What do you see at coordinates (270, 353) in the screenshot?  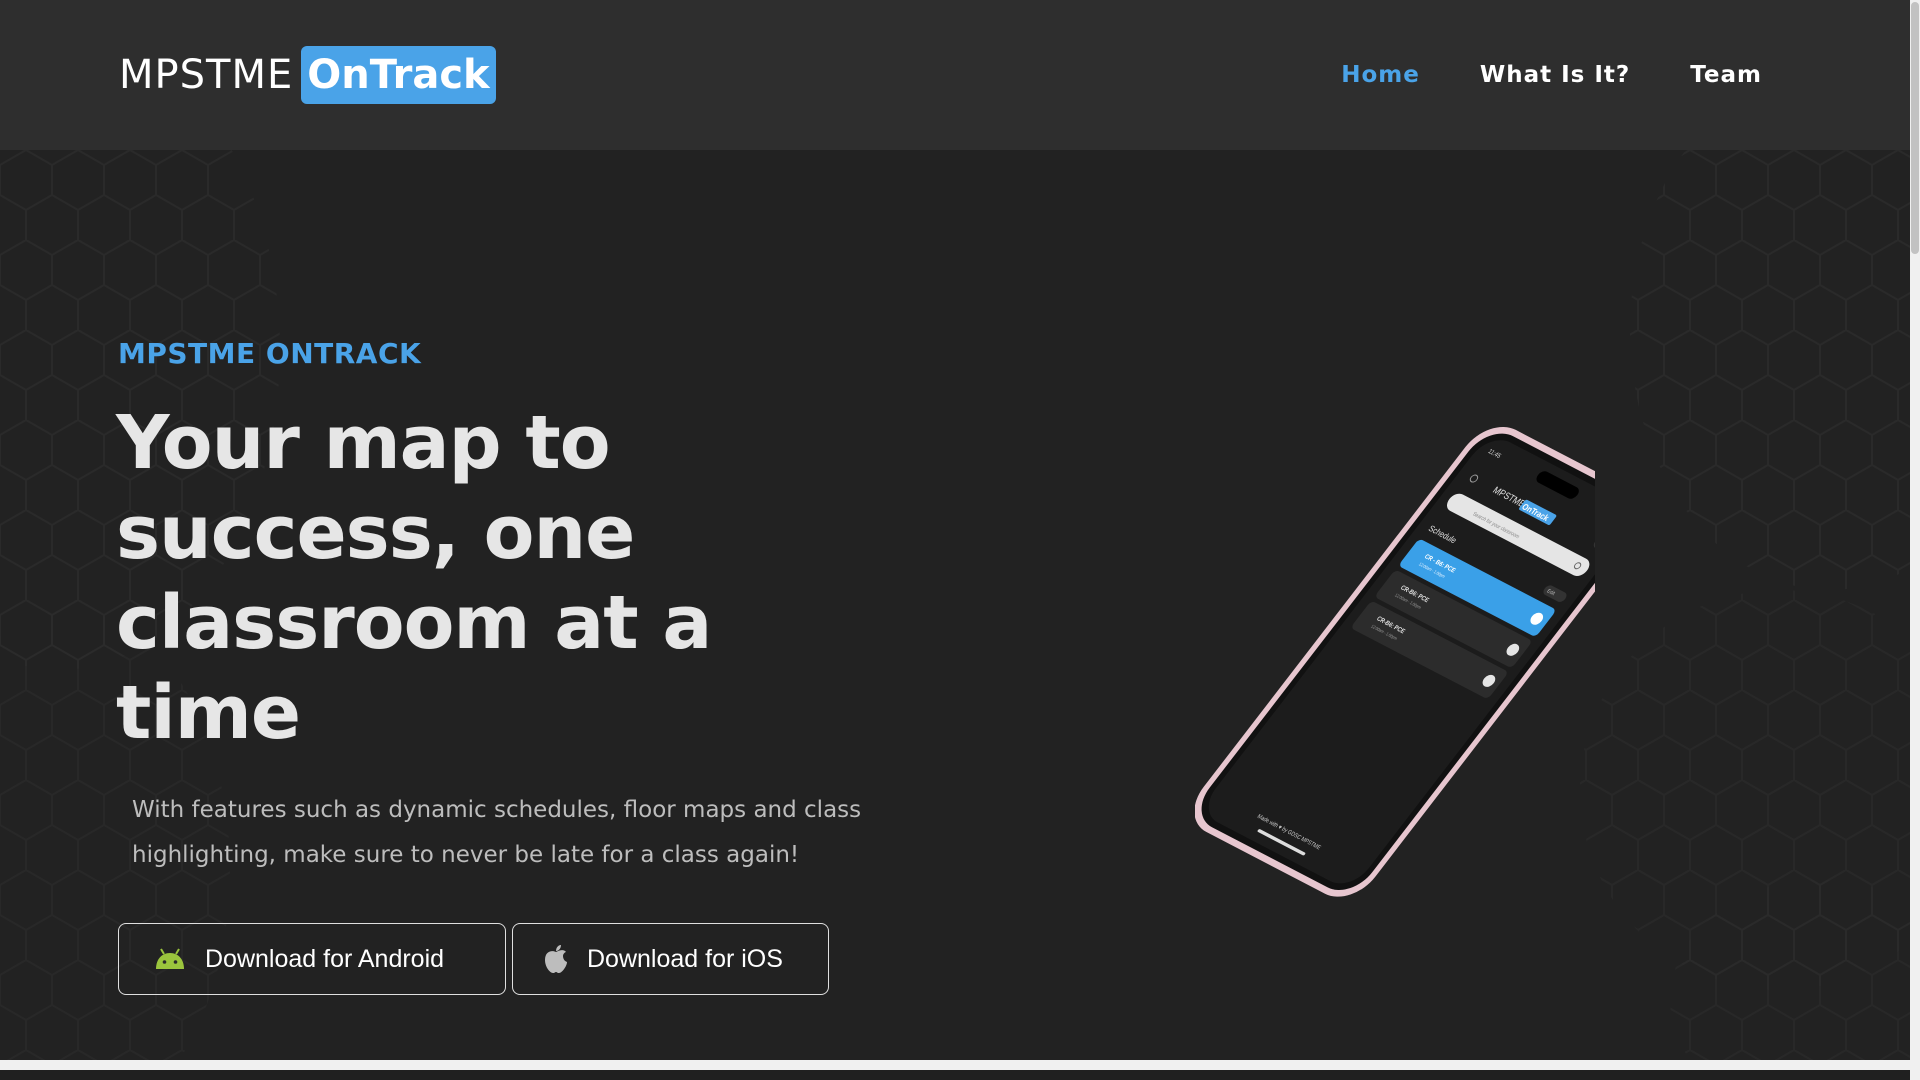 I see `hero-eyebrow: MPSTME ONTRACK` at bounding box center [270, 353].